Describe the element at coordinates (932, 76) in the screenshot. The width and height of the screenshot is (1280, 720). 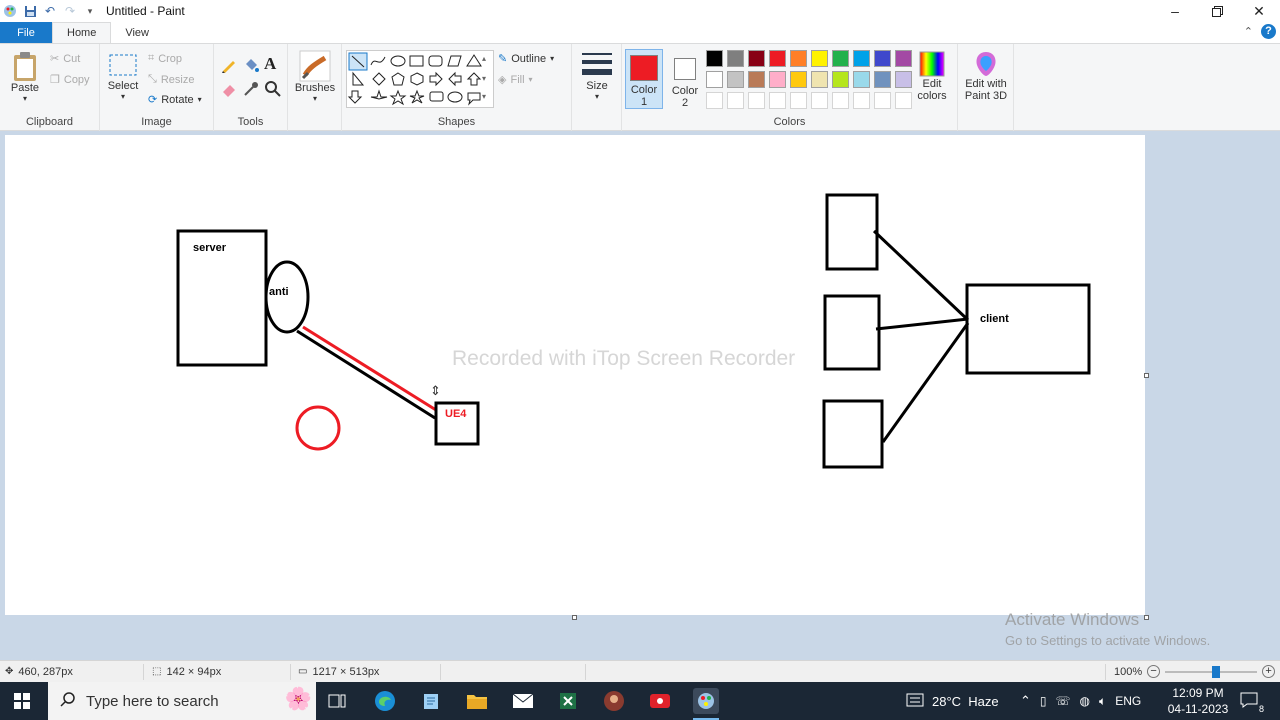
I see `edit-colors-button: Edit colors` at that location.